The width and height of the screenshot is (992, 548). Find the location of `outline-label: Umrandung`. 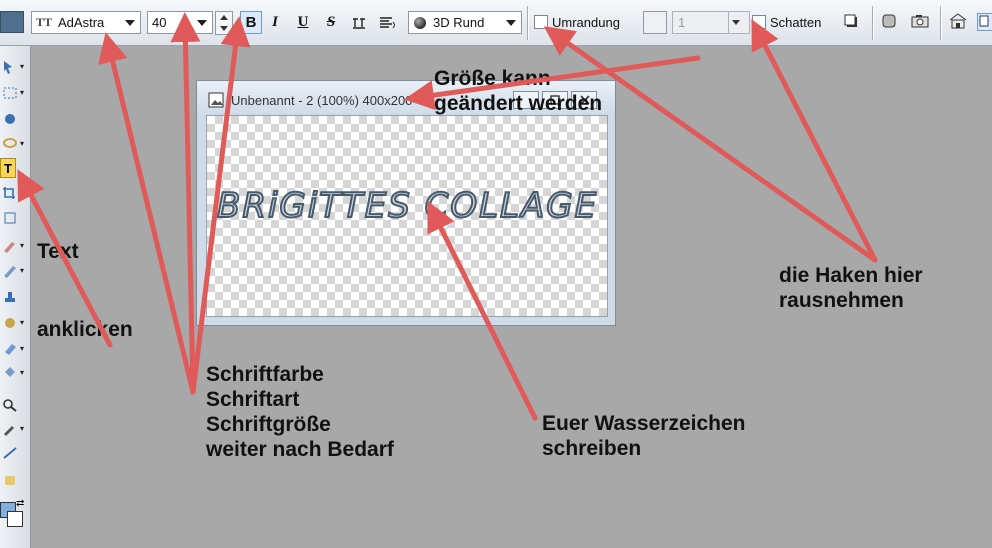

outline-label: Umrandung is located at coordinates (586, 22).